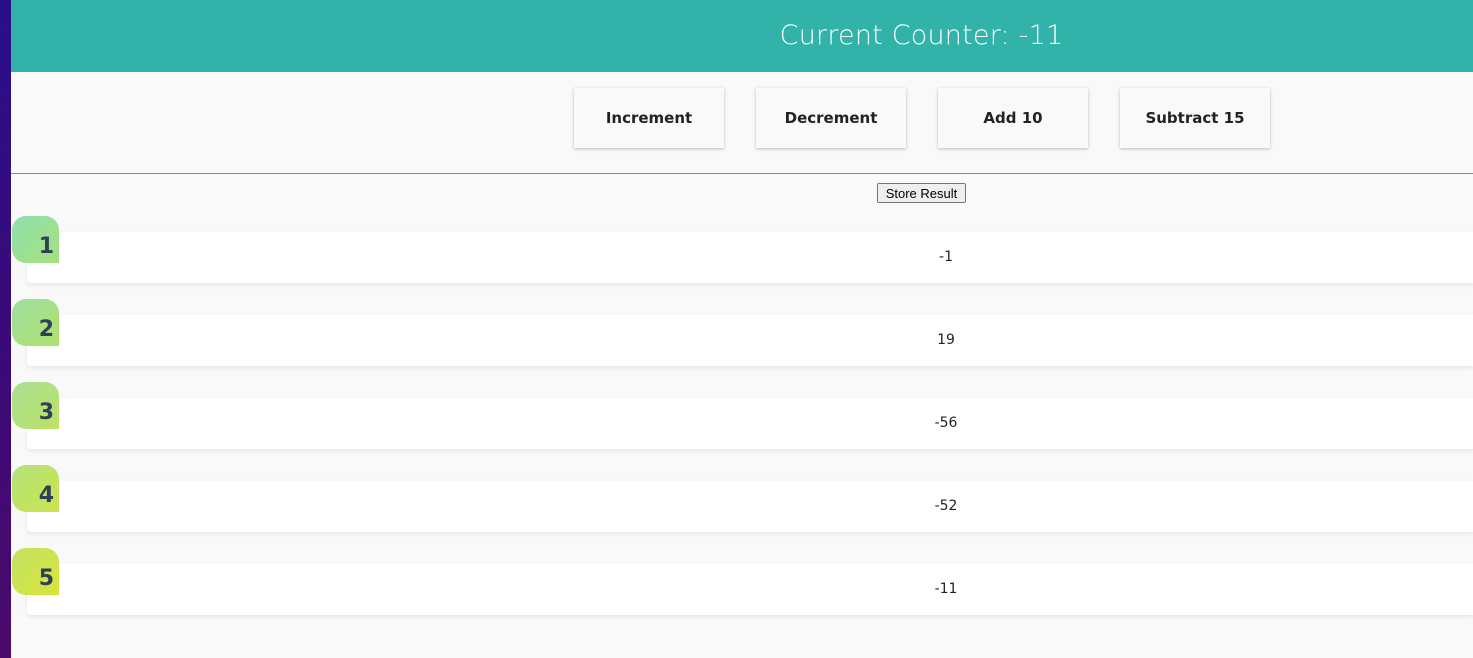 The height and width of the screenshot is (658, 1473). I want to click on result-value: 19, so click(946, 340).